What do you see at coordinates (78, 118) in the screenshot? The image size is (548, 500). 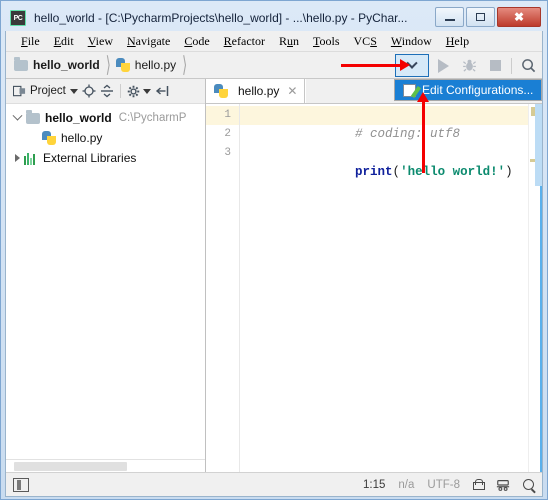 I see `tree-node-label: hello_world` at bounding box center [78, 118].